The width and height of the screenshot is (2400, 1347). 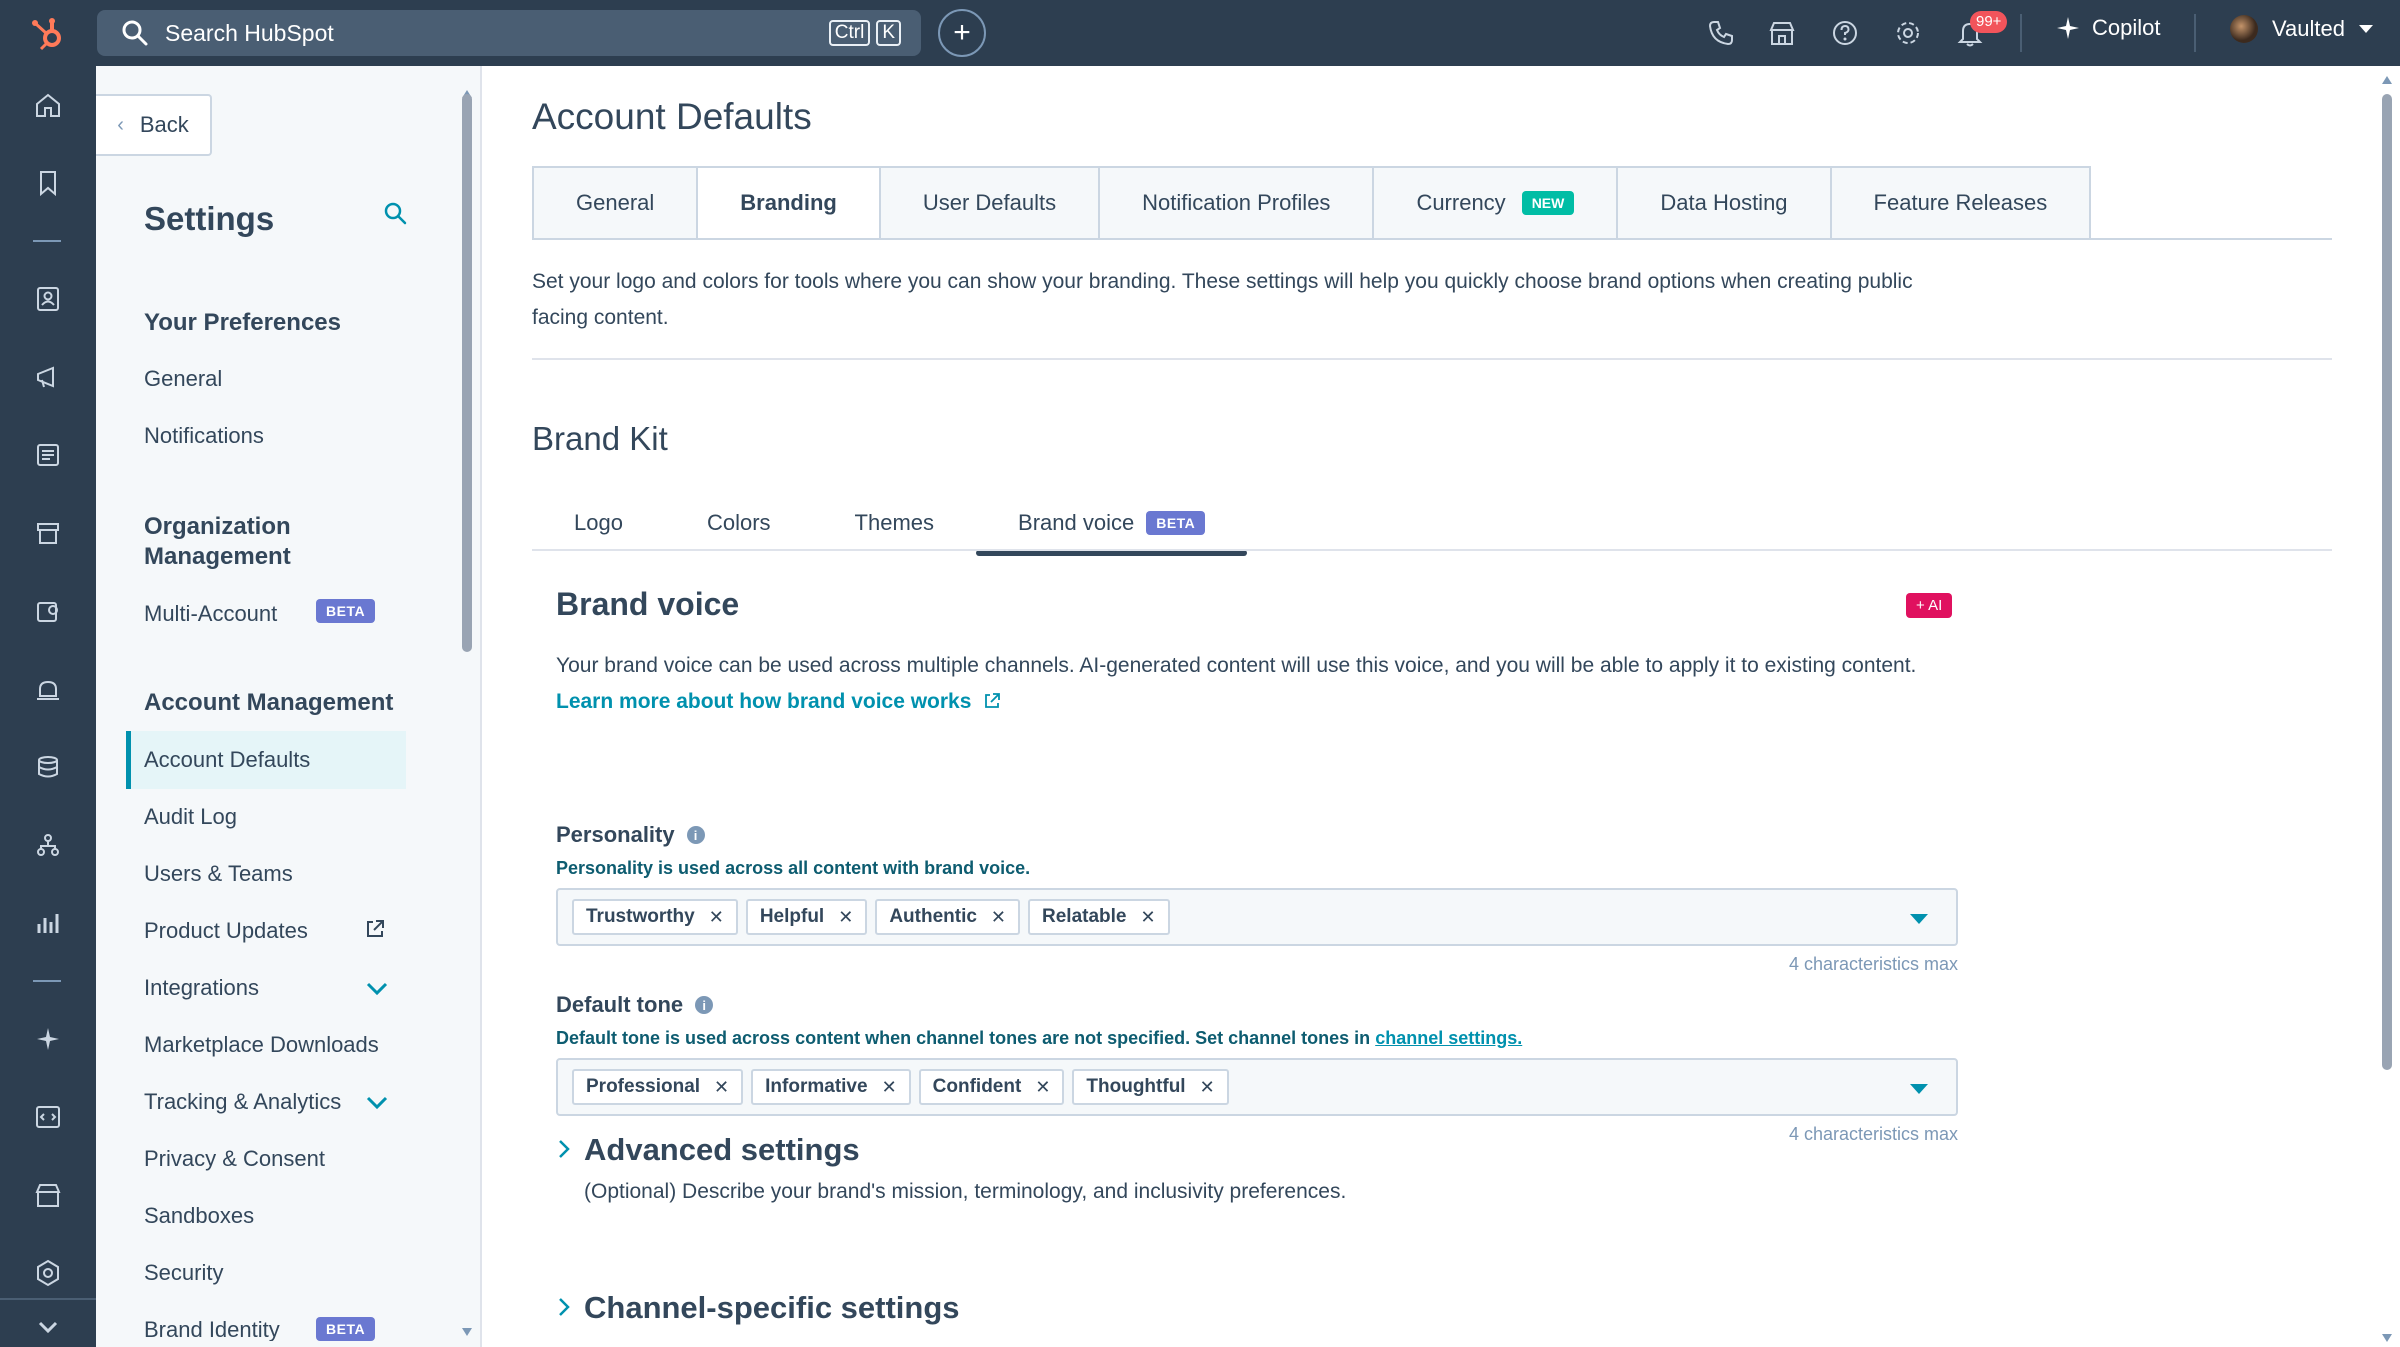 What do you see at coordinates (1908, 33) in the screenshot?
I see `settings-icon` at bounding box center [1908, 33].